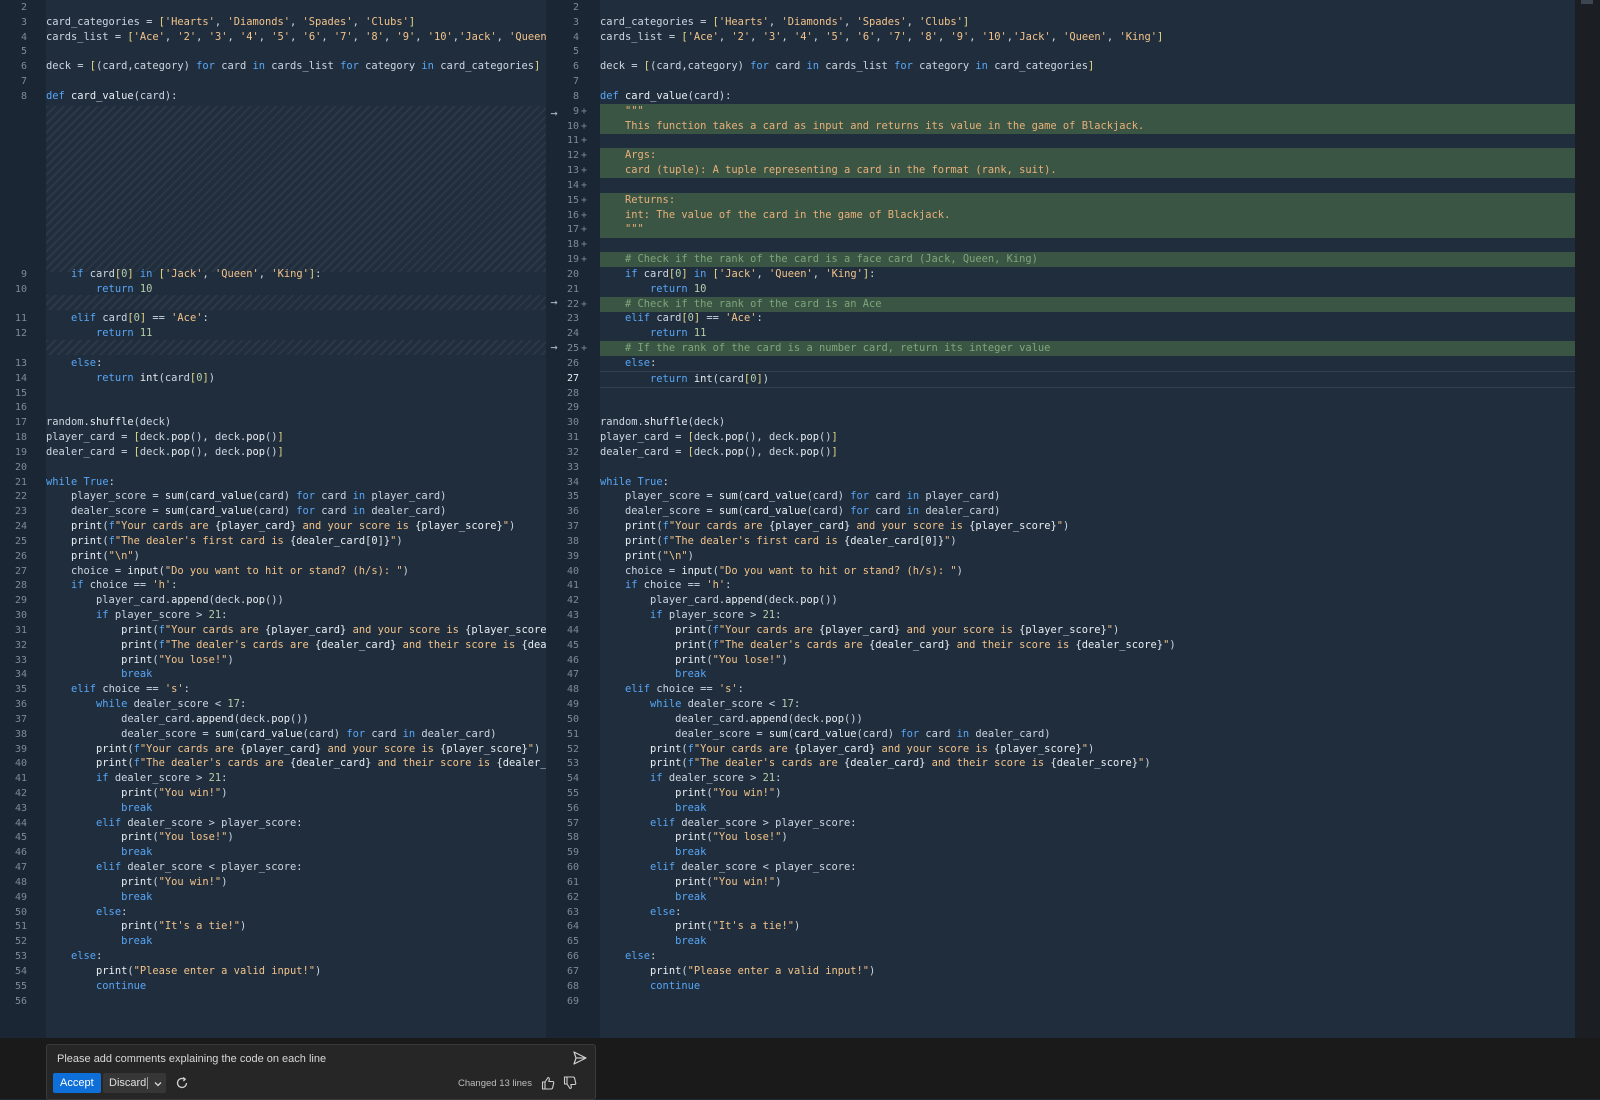  Describe the element at coordinates (182, 1083) in the screenshot. I see `refresh-icon` at that location.